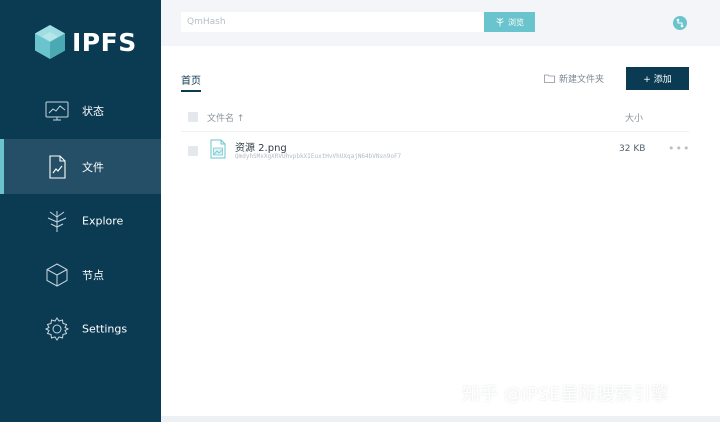  What do you see at coordinates (80, 328) in the screenshot?
I see `sidebar-item-settings: Settings` at bounding box center [80, 328].